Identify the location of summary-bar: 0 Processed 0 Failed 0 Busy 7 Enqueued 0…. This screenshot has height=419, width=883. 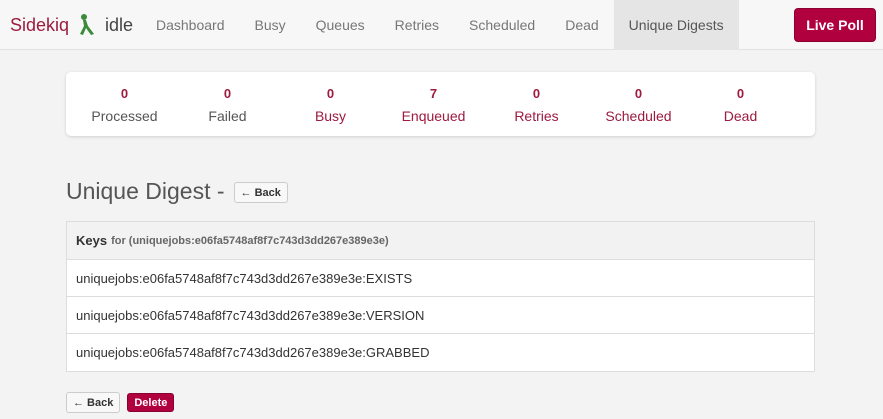
(440, 104).